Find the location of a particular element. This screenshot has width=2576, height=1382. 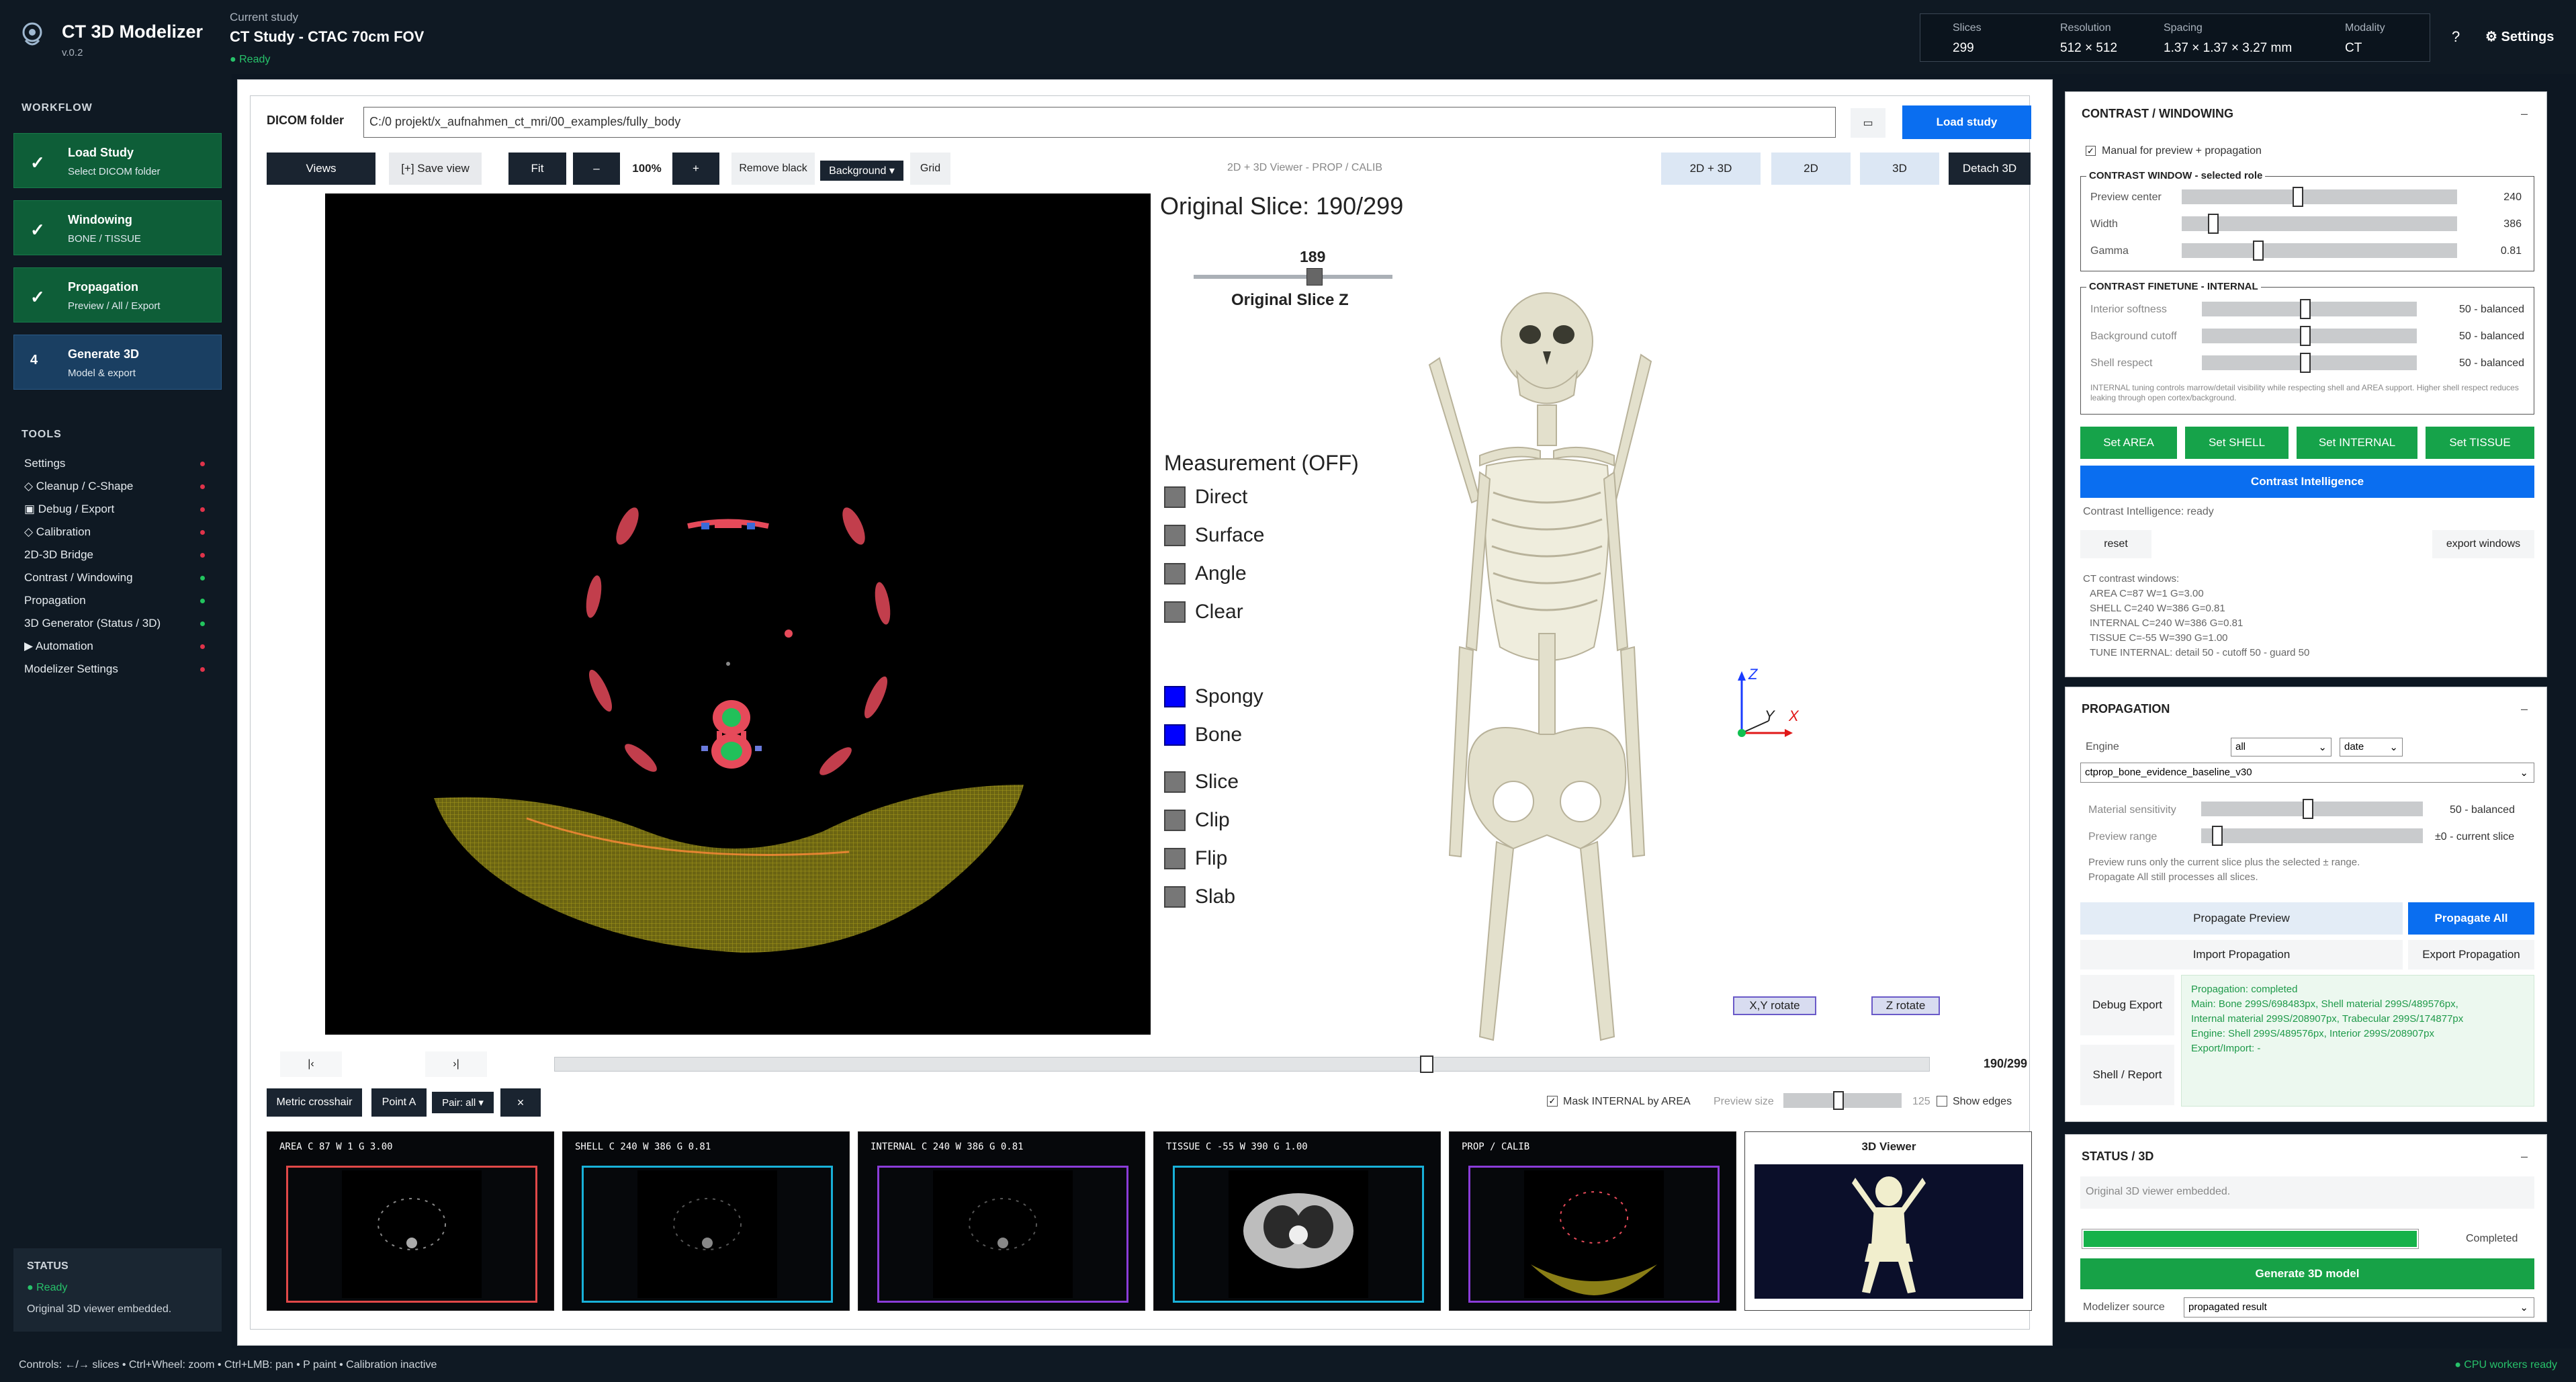

workflow-step-propagation: ✓ Propagation Preview / All / Export is located at coordinates (118, 294).